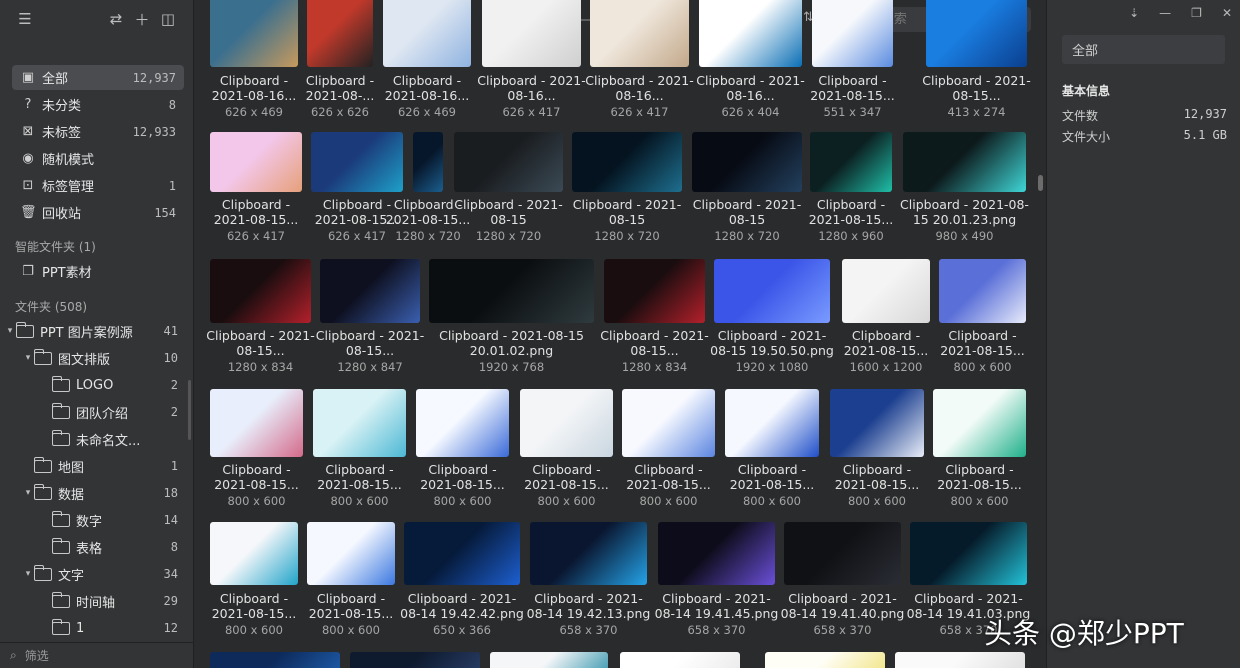  Describe the element at coordinates (98, 212) in the screenshot. I see `sidebar-item: 🗑 回收站 154` at that location.